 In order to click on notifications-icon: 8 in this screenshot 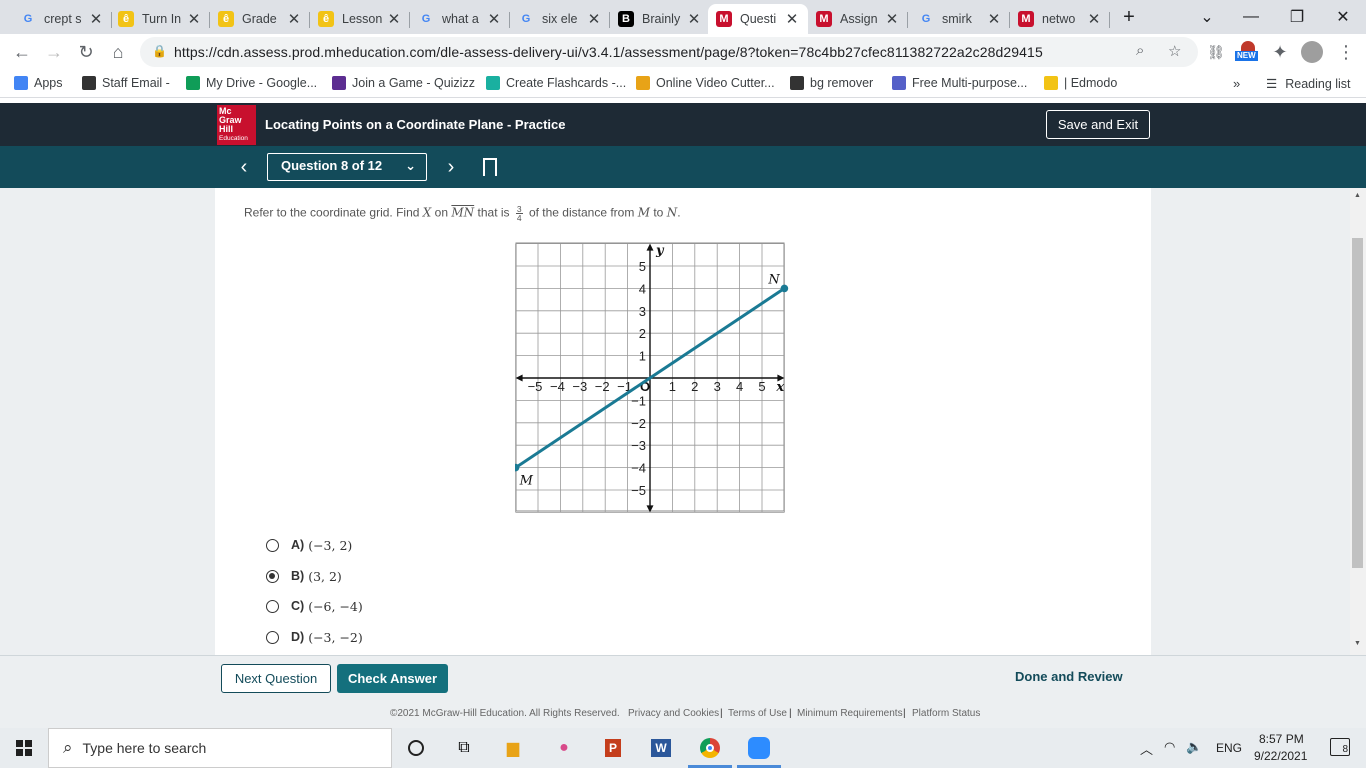, I will do `click(1340, 747)`.